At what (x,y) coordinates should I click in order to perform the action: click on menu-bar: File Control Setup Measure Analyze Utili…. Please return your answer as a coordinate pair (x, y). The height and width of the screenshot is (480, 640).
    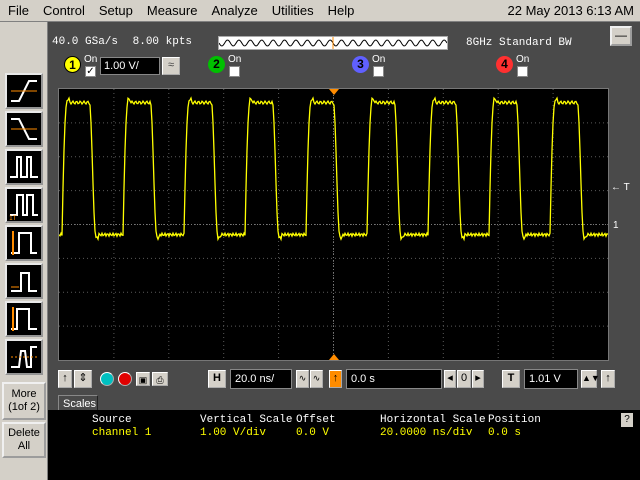
    Looking at the image, I should click on (320, 11).